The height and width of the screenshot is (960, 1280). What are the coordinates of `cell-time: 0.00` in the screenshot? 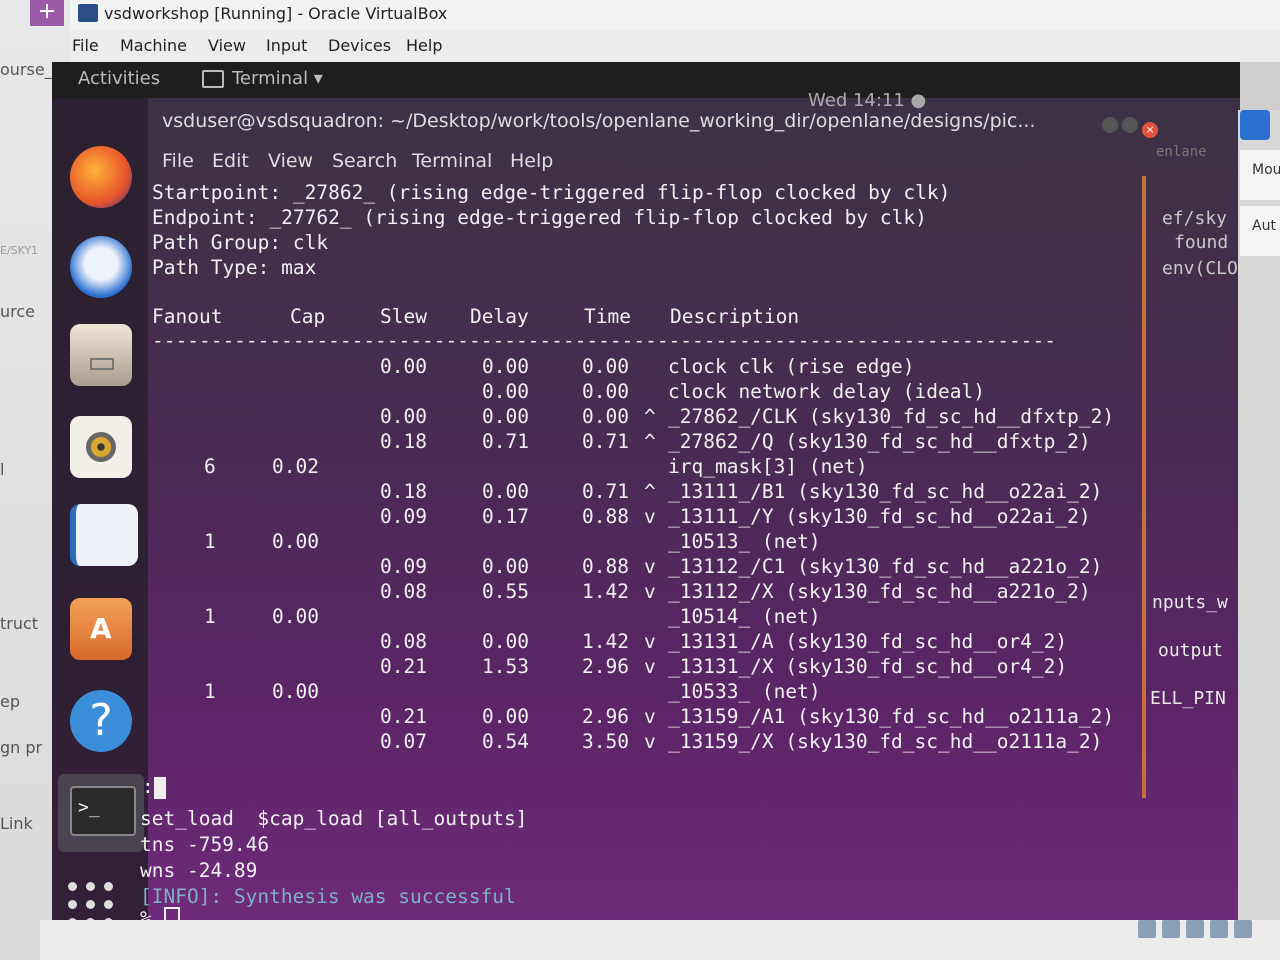 It's located at (605, 416).